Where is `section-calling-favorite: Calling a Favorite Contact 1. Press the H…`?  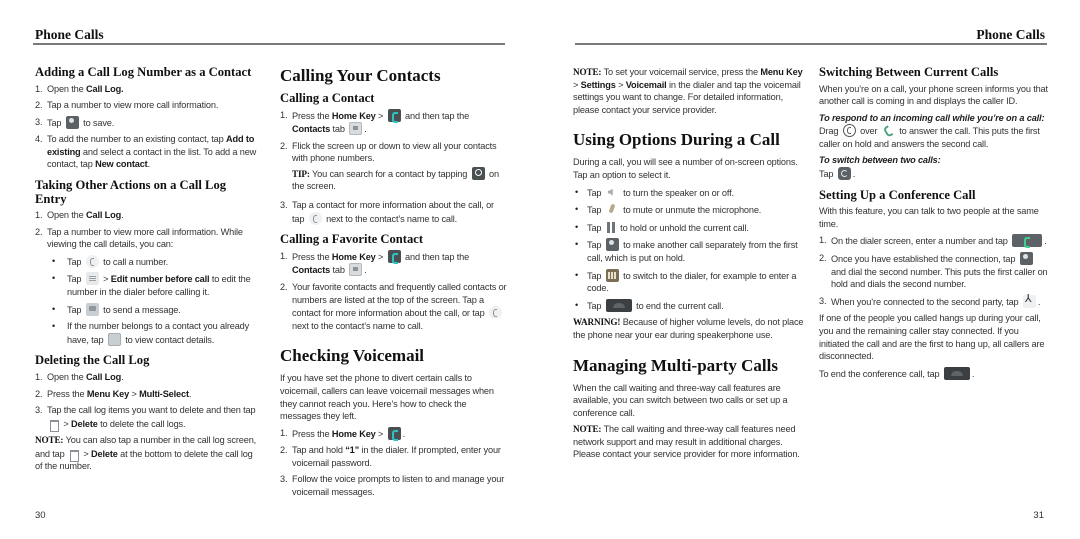
section-calling-favorite: Calling a Favorite Contact 1. Press the H… is located at coordinates (394, 282).